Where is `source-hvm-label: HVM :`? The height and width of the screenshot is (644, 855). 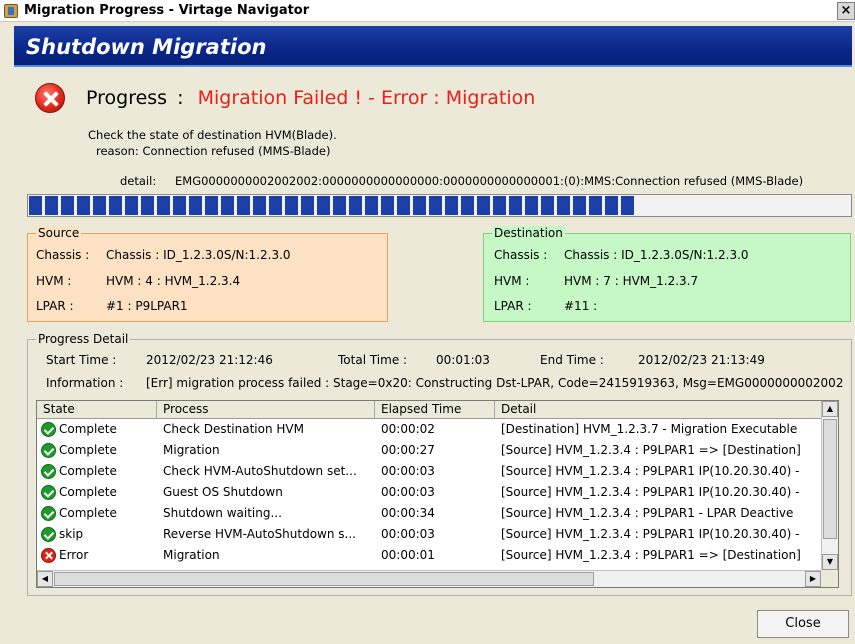 source-hvm-label: HVM : is located at coordinates (54, 281).